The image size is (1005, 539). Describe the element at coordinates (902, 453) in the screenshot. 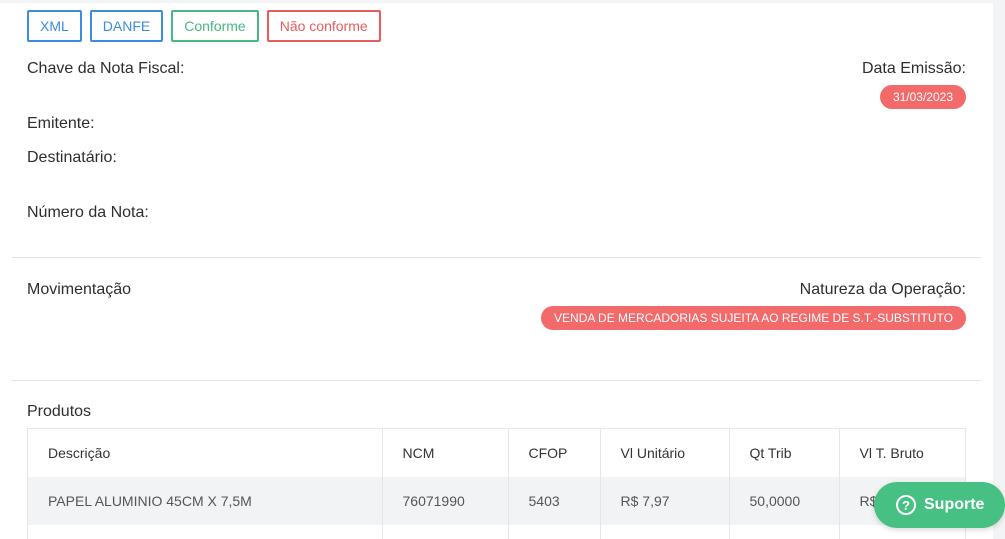

I see `col-header-vl-bruto: Vl T. Bruto` at that location.